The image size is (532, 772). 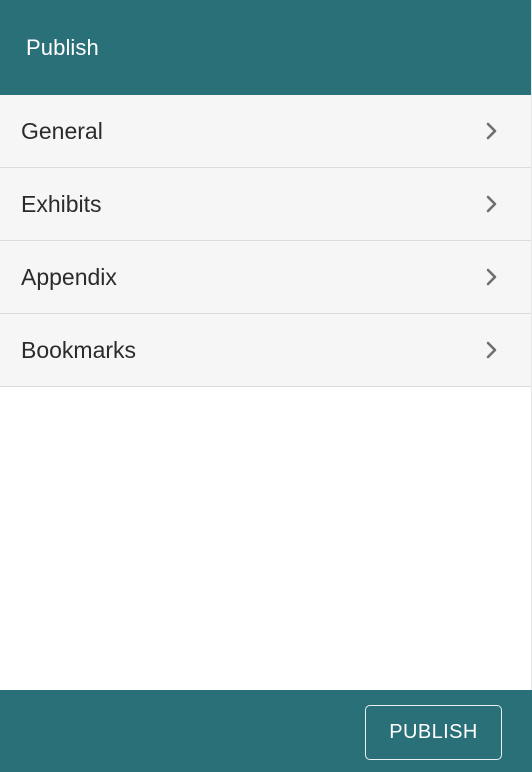 I want to click on menu-item-label: Exhibits, so click(x=61, y=203).